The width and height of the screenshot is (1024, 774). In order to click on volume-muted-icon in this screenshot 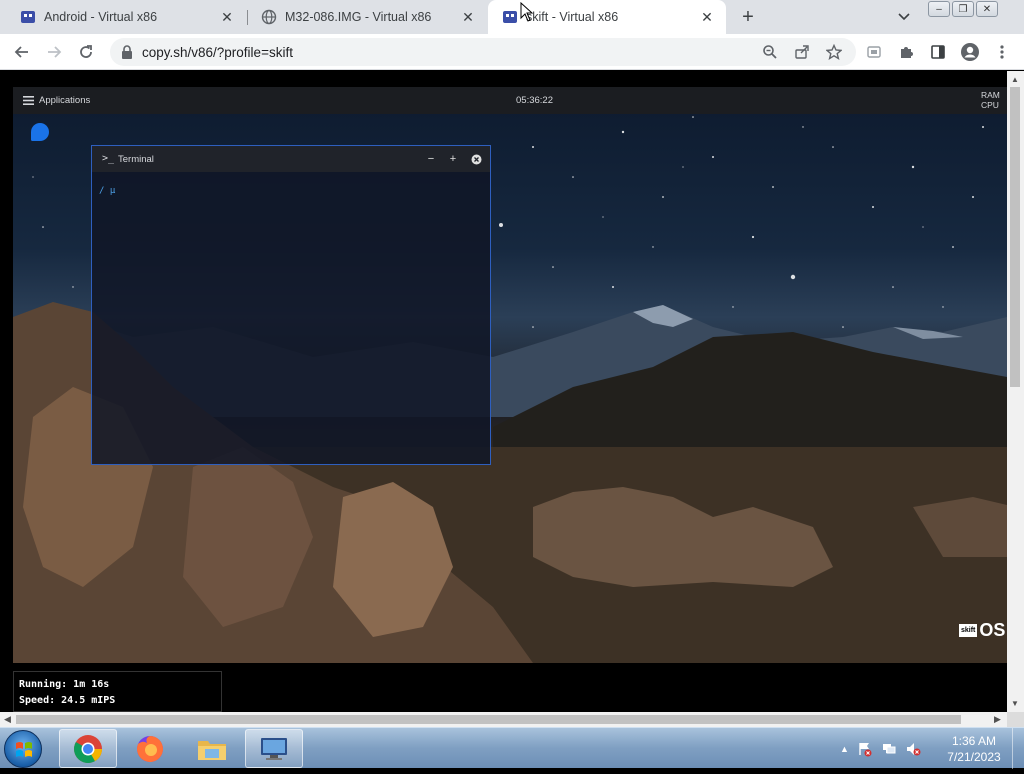, I will do `click(913, 749)`.